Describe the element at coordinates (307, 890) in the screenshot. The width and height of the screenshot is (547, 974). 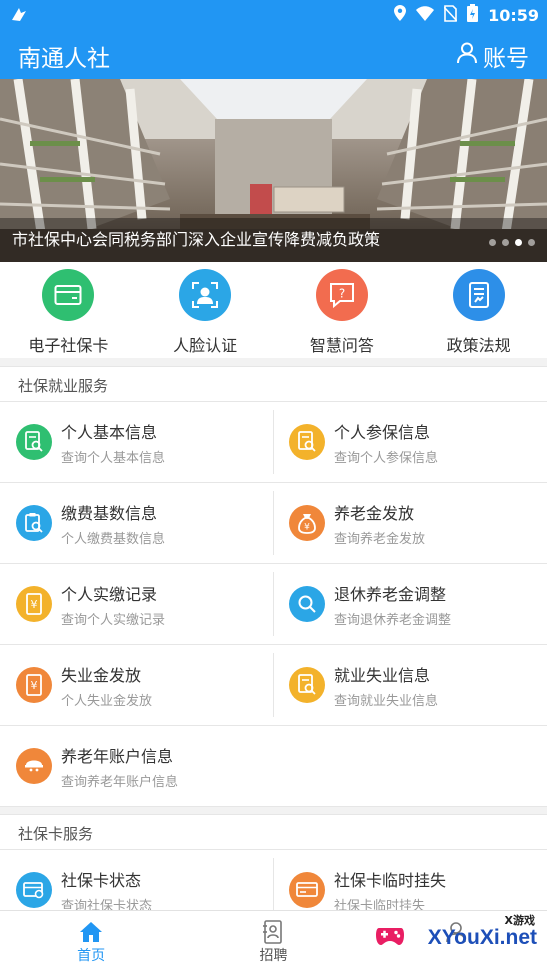
I see `card-lost-icon` at that location.